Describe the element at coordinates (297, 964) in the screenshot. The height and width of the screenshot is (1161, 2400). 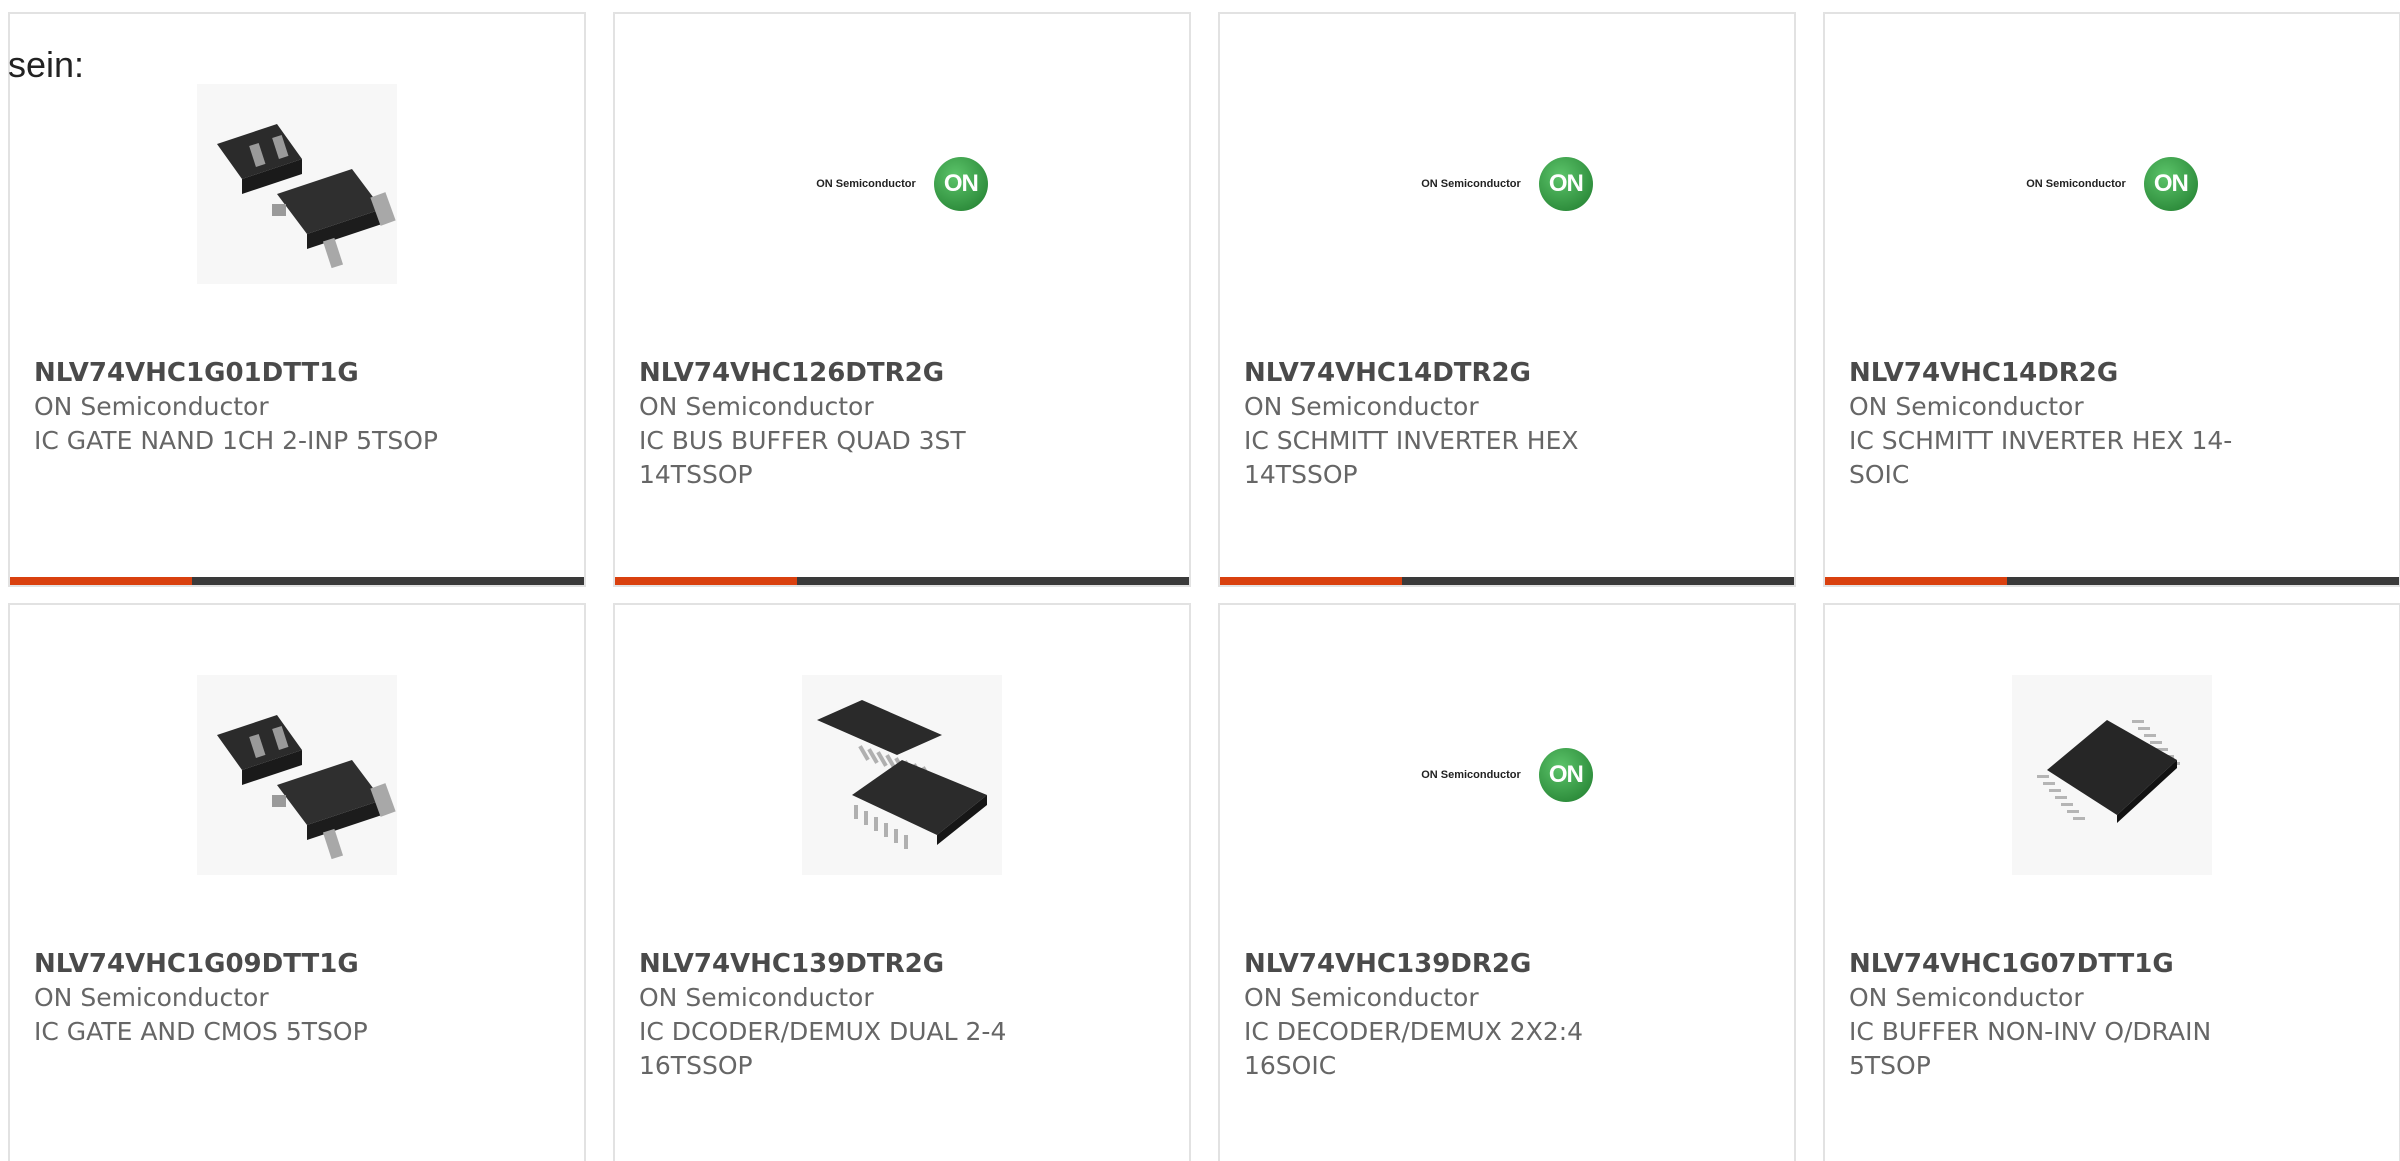
I see `part-number-link: NLV74VHC1G09DTT1G` at that location.